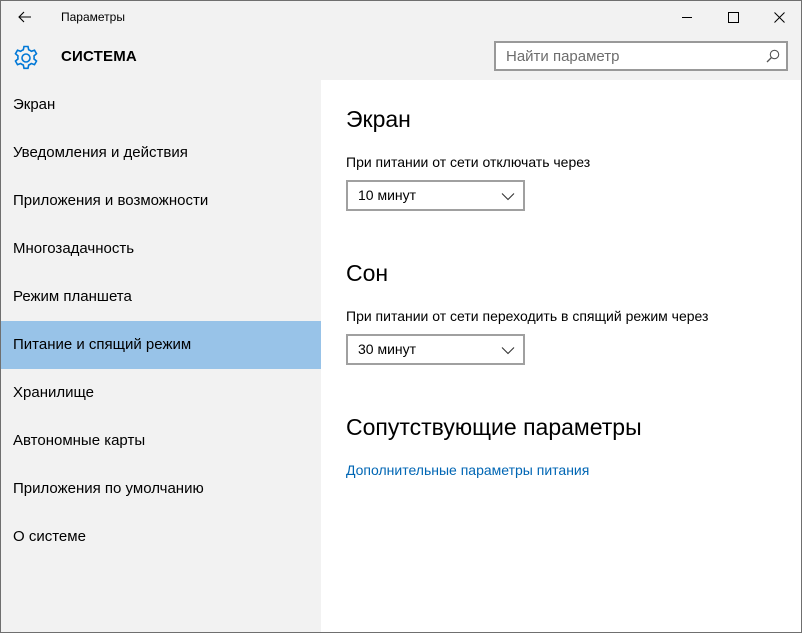 This screenshot has height=633, width=802. What do you see at coordinates (631, 56) in the screenshot?
I see `search-input` at bounding box center [631, 56].